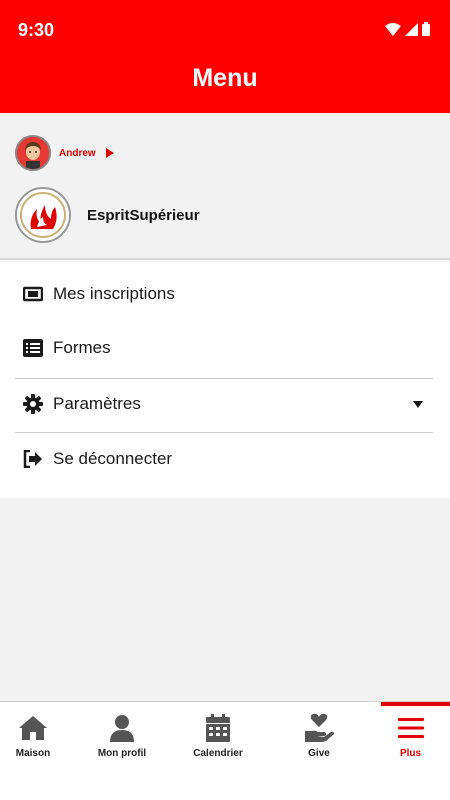  I want to click on menu-item-label: Formes, so click(82, 347).